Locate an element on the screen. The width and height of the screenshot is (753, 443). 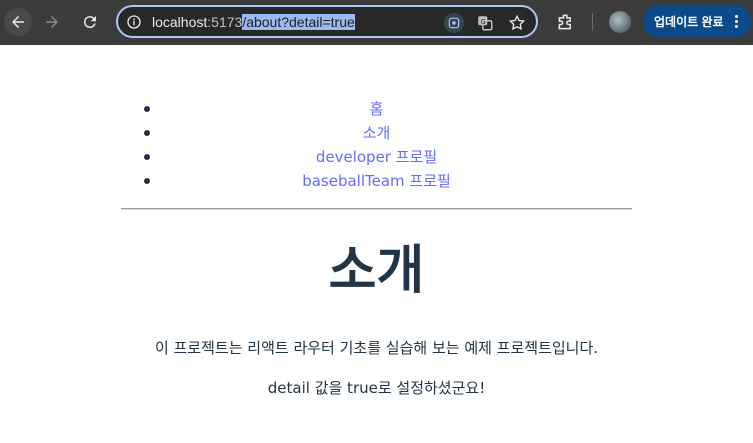
extensions-icon is located at coordinates (566, 22).